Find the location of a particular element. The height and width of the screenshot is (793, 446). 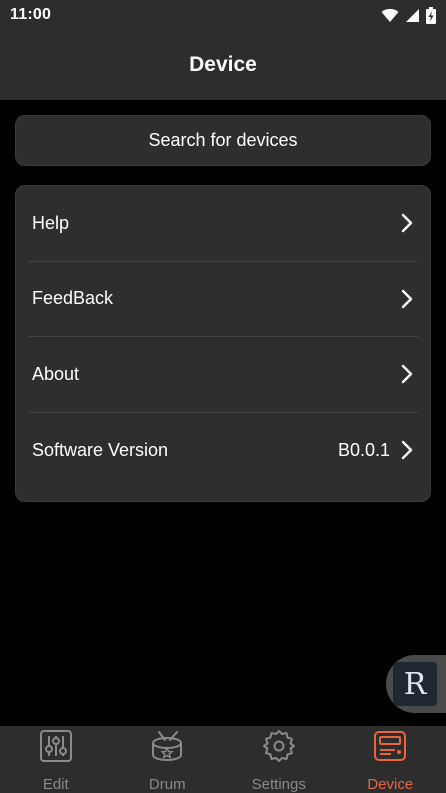

menu-item-feedback: FeedBack is located at coordinates (223, 299).